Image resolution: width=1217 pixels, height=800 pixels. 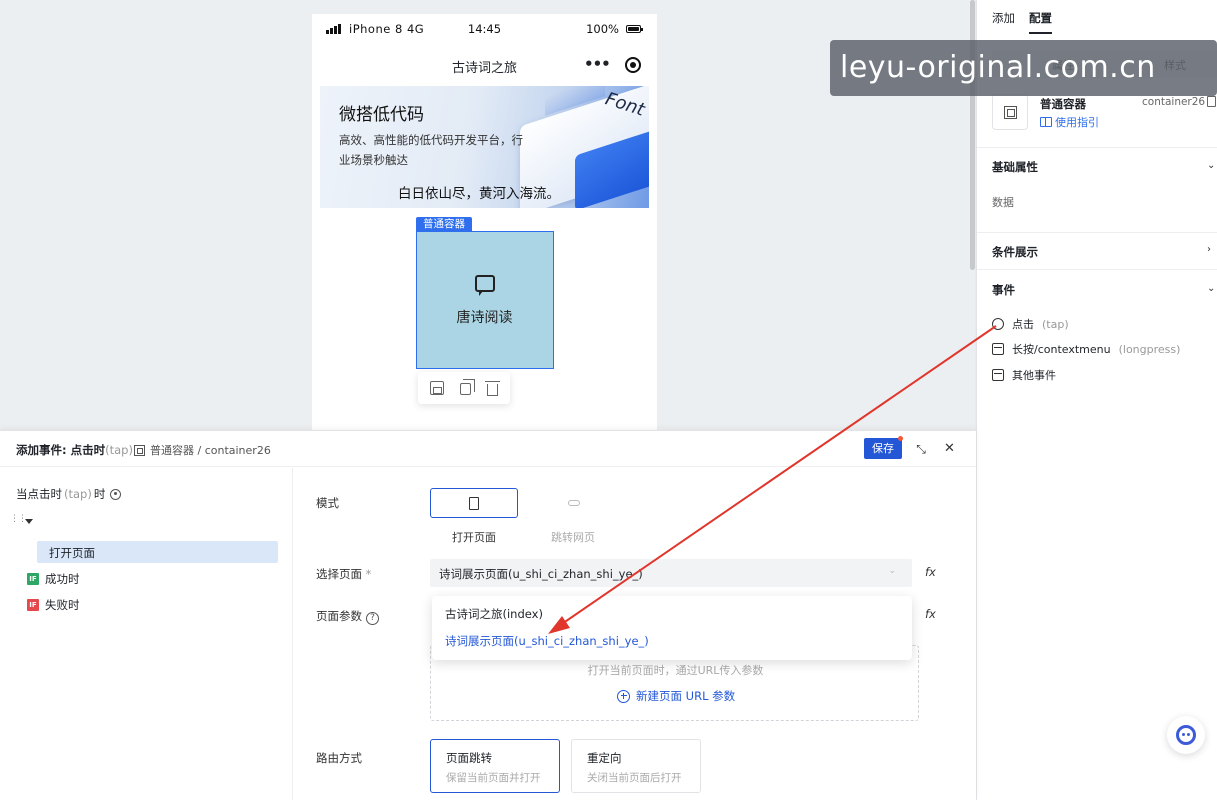 I want to click on section-basic-props: 基础属性, so click(x=1015, y=167).